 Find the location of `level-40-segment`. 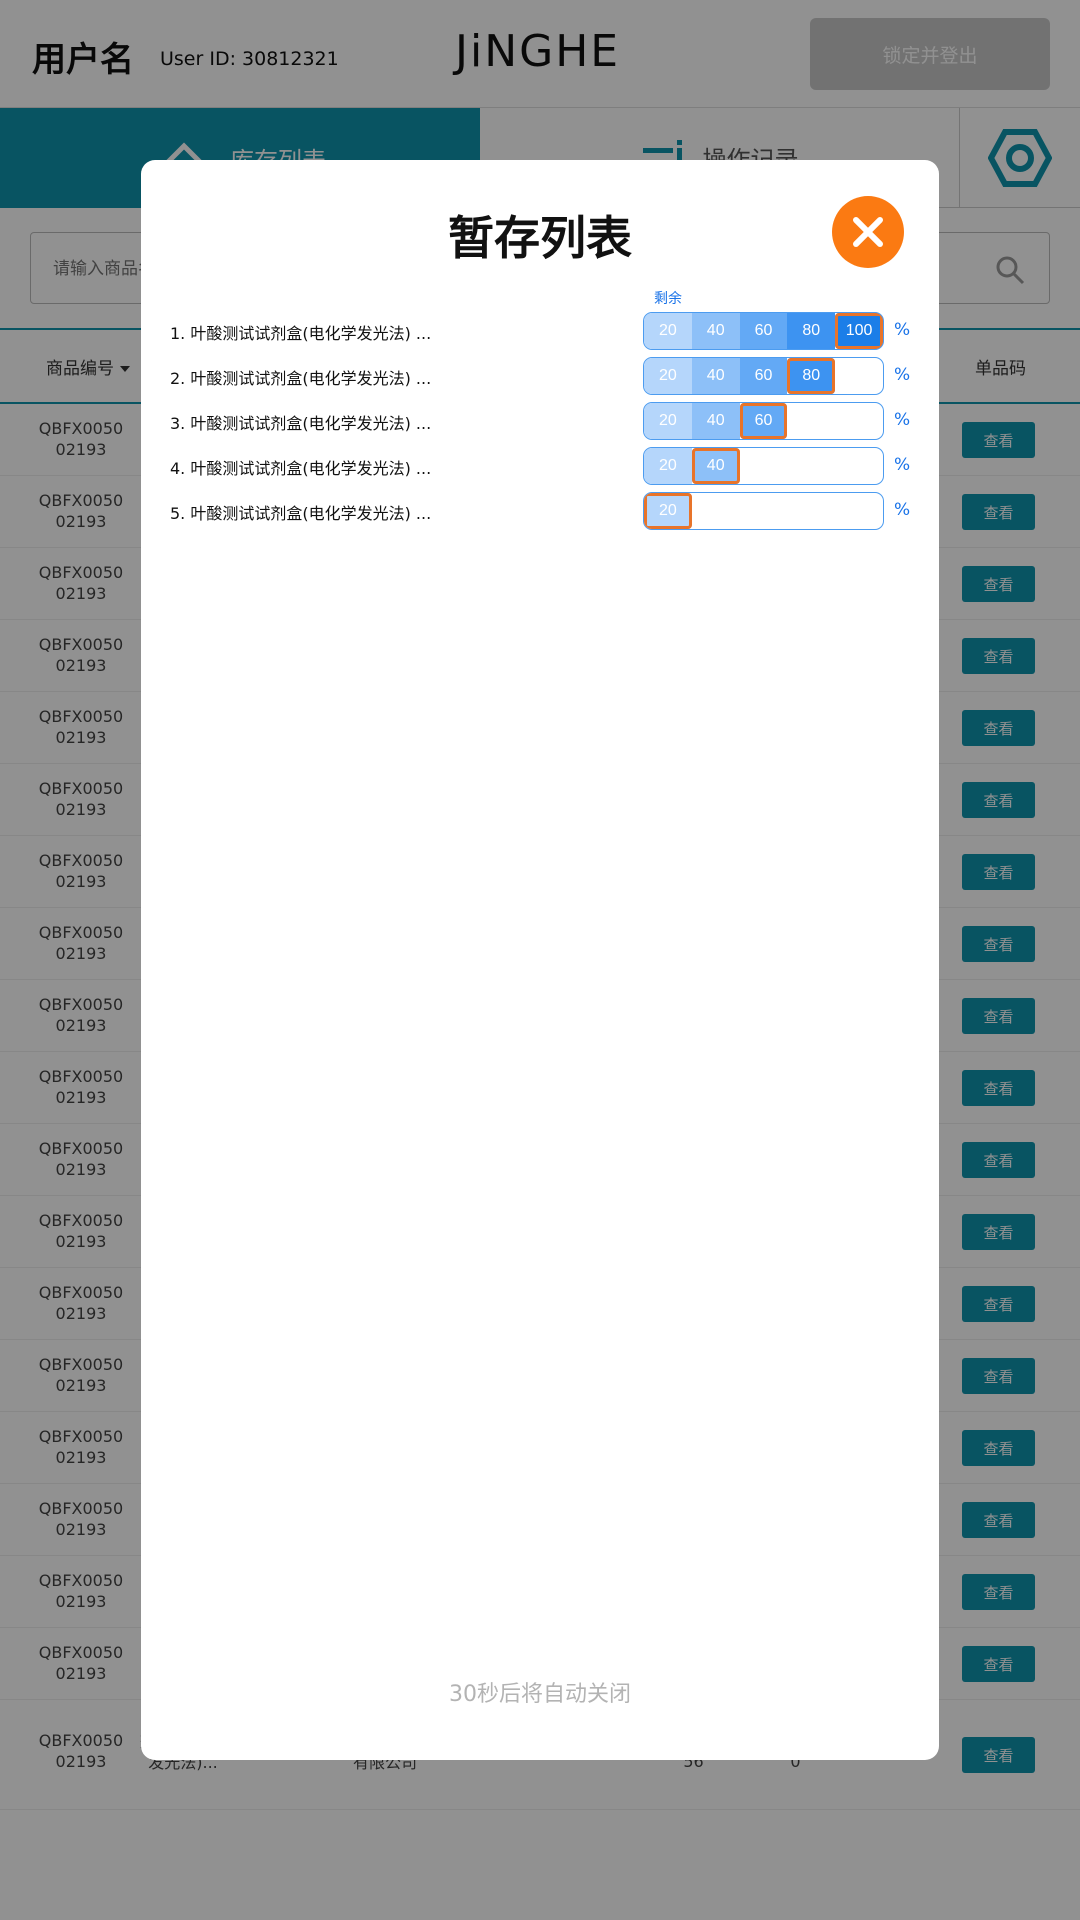

level-40-segment is located at coordinates (716, 511).